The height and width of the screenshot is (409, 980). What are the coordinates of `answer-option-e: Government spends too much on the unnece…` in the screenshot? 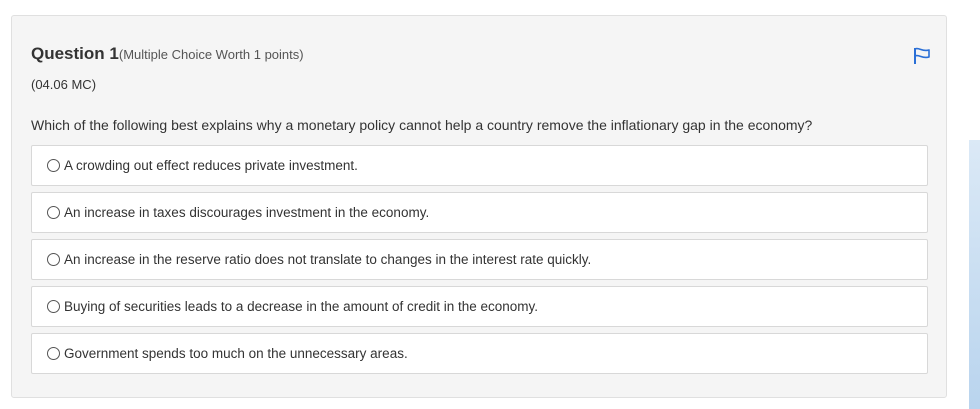 It's located at (479, 353).